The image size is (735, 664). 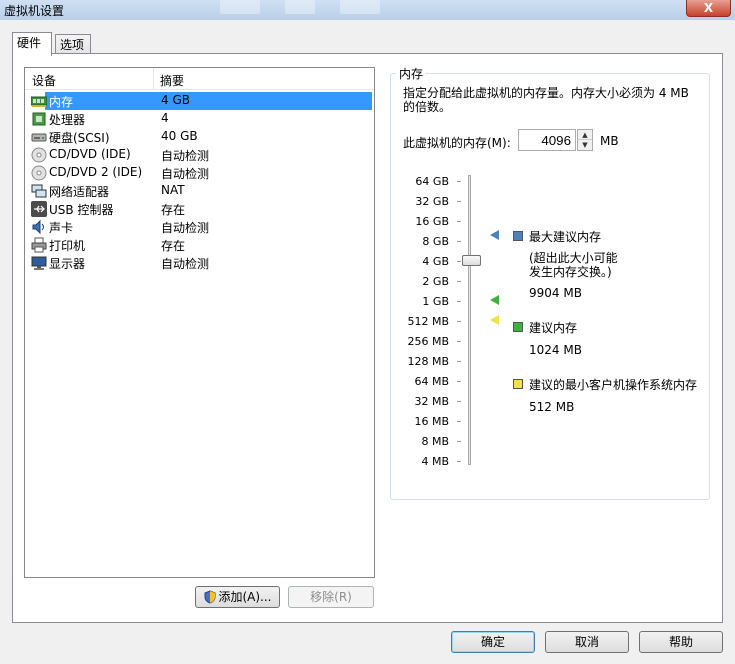 What do you see at coordinates (96, 172) in the screenshot?
I see `device-name: CD/DVD 2 (IDE)` at bounding box center [96, 172].